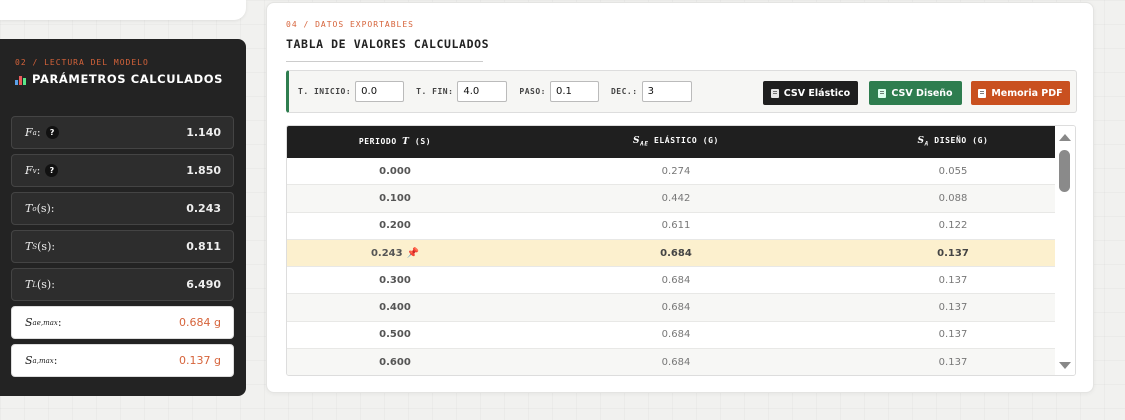 The height and width of the screenshot is (420, 1125). I want to click on table-row: 0.300 0.684 0.137, so click(672, 281).